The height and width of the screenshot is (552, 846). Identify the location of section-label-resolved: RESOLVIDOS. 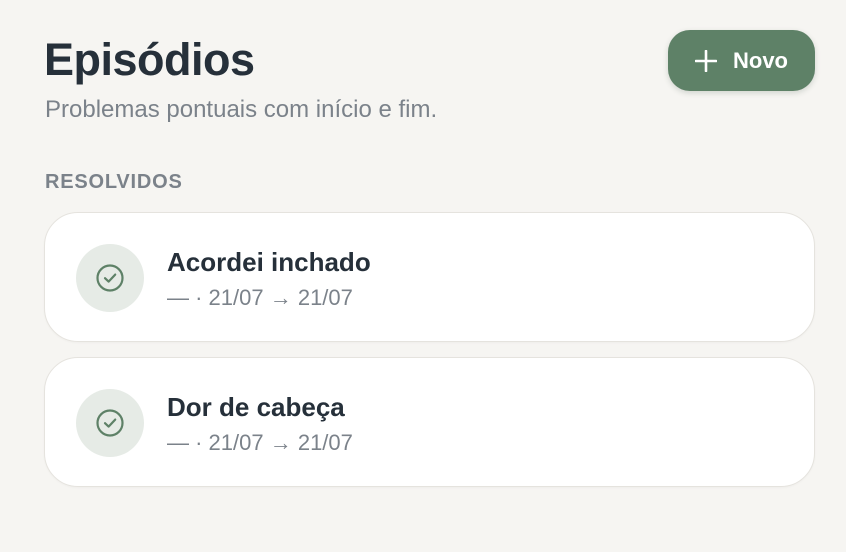
(114, 182).